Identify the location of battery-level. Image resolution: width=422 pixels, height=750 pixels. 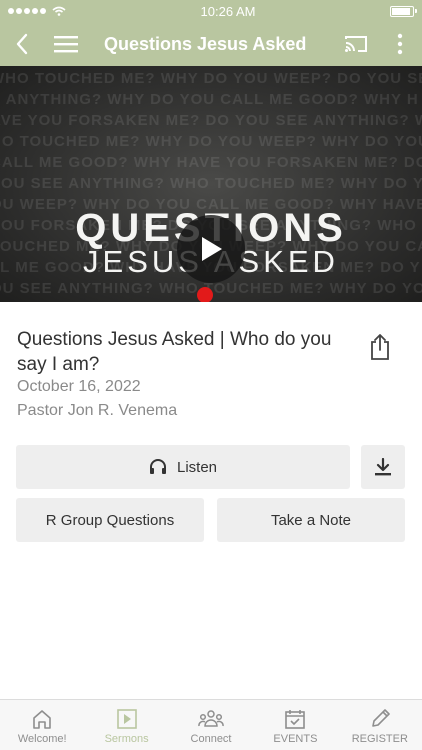
(401, 11).